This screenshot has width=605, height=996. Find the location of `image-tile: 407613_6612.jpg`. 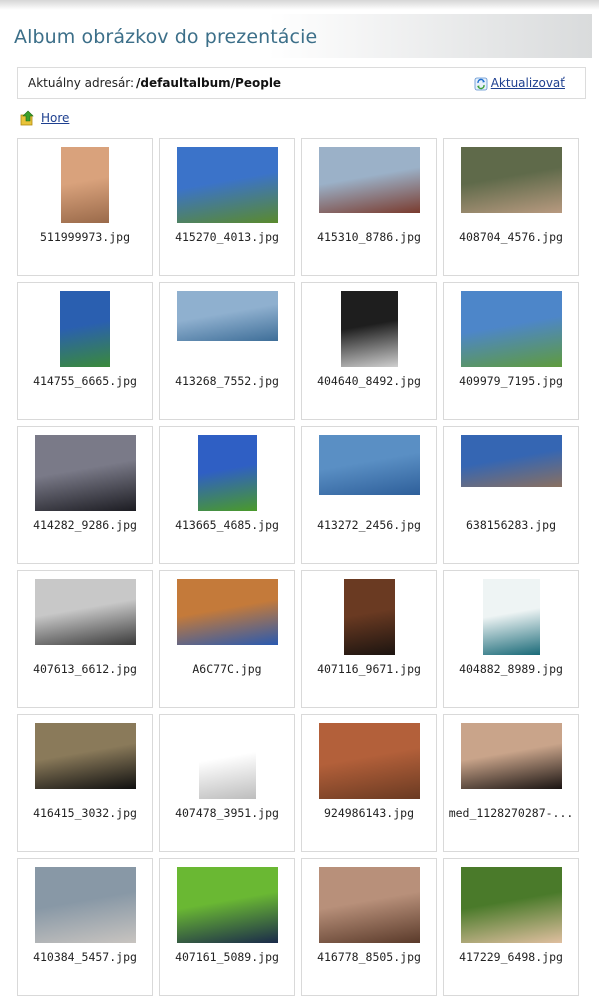

image-tile: 407613_6612.jpg is located at coordinates (85, 639).